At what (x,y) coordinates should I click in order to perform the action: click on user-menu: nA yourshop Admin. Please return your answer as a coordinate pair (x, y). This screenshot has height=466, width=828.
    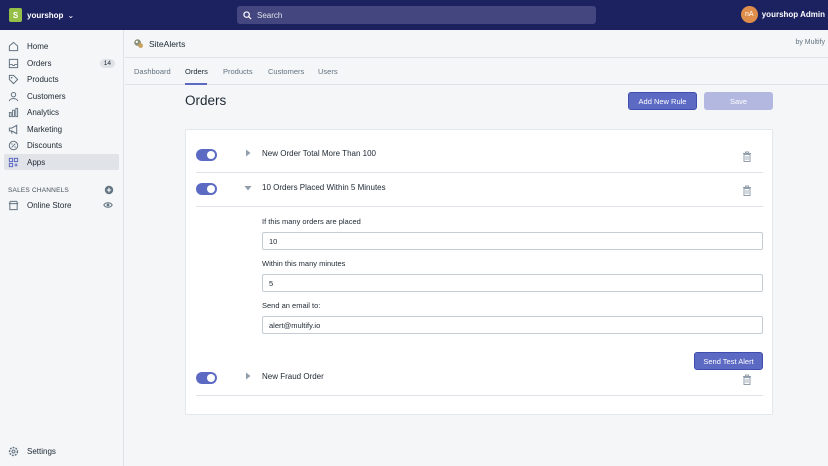
    Looking at the image, I should click on (782, 14).